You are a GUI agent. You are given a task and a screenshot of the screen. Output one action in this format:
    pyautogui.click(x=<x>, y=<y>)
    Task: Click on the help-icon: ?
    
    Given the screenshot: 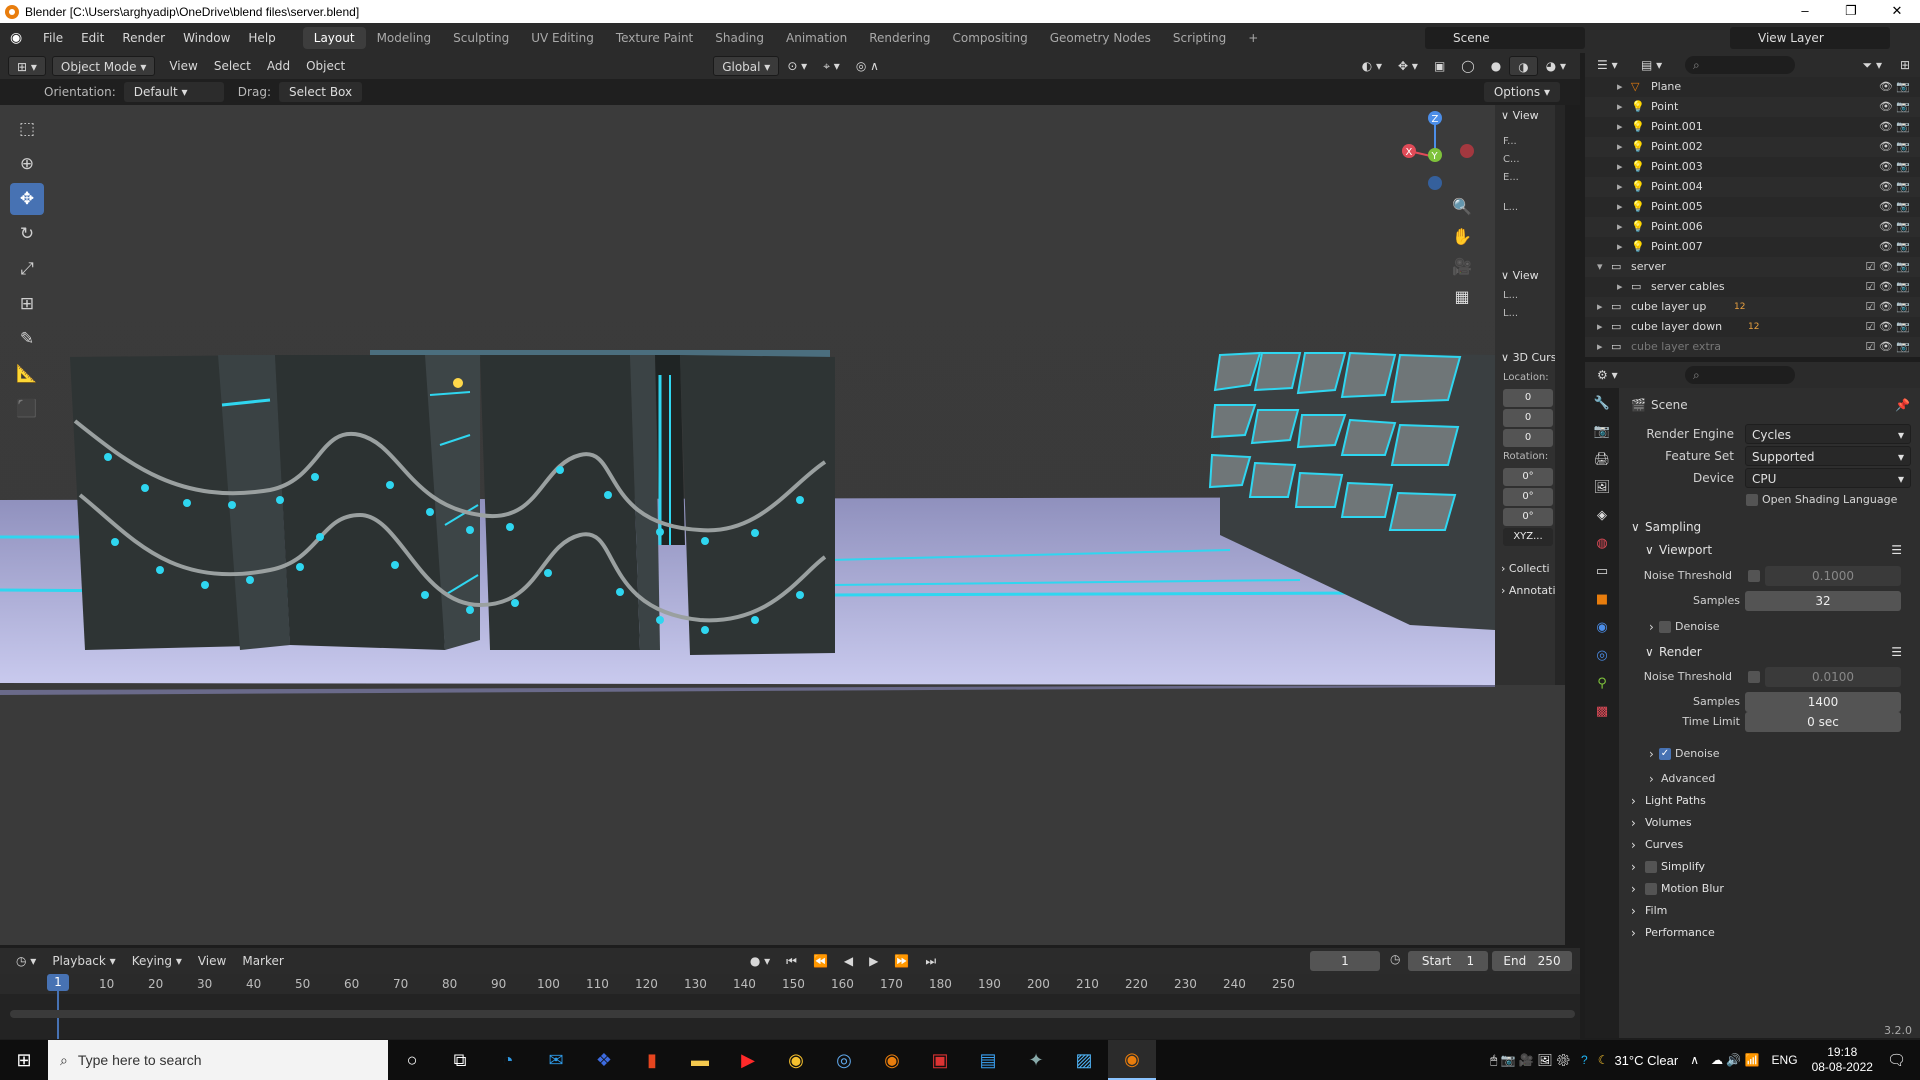 What is the action you would take?
    pyautogui.click(x=1584, y=1060)
    